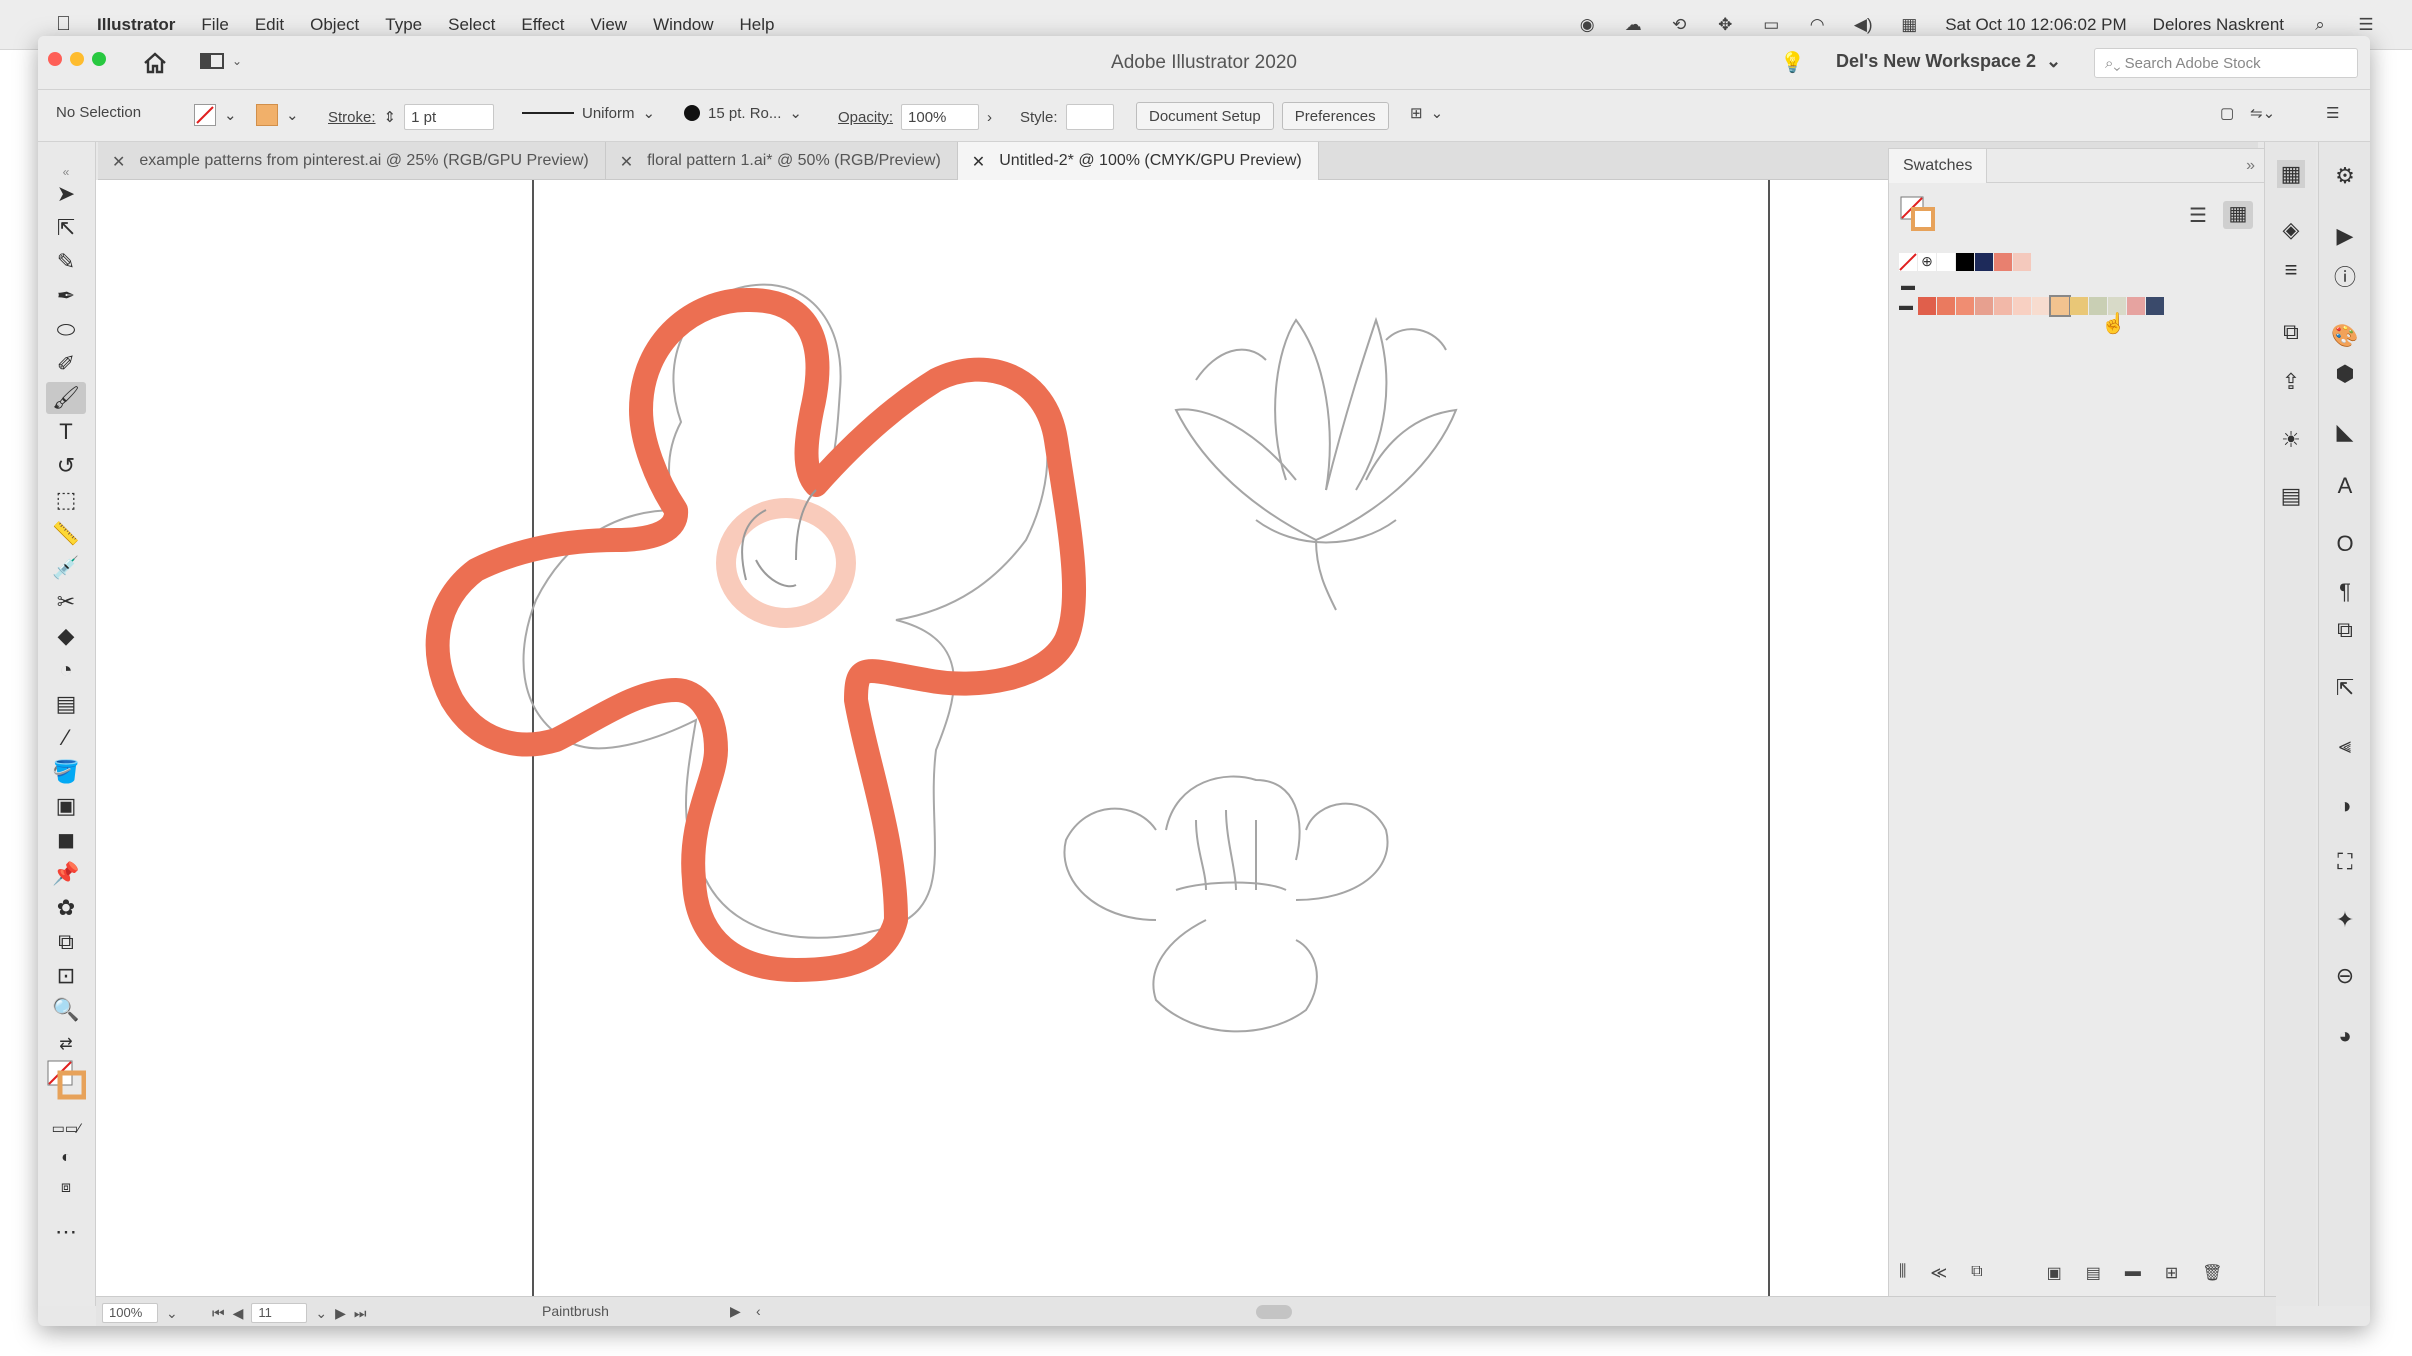 The height and width of the screenshot is (1356, 2412). Describe the element at coordinates (66, 670) in the screenshot. I see `shape-builder-tool-icon: ◔` at that location.